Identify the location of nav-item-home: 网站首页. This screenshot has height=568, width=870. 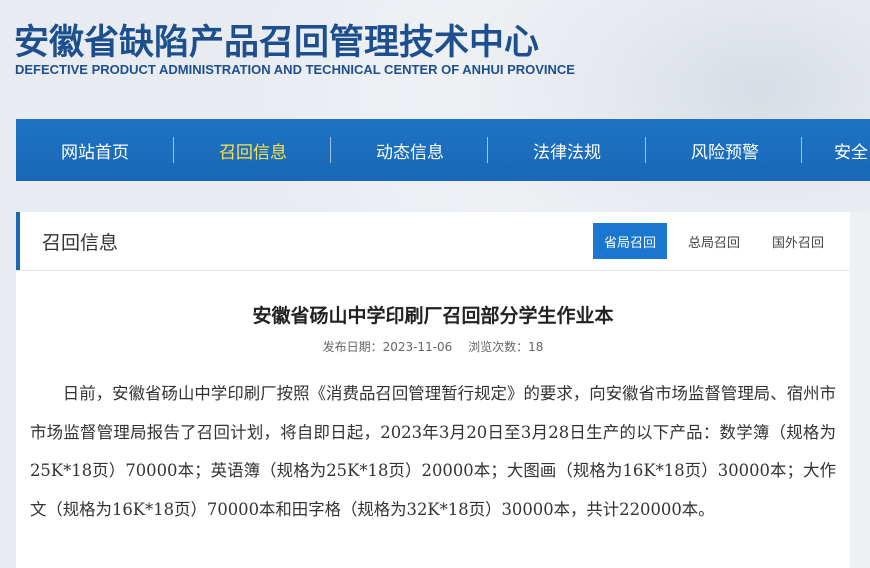
(95, 150).